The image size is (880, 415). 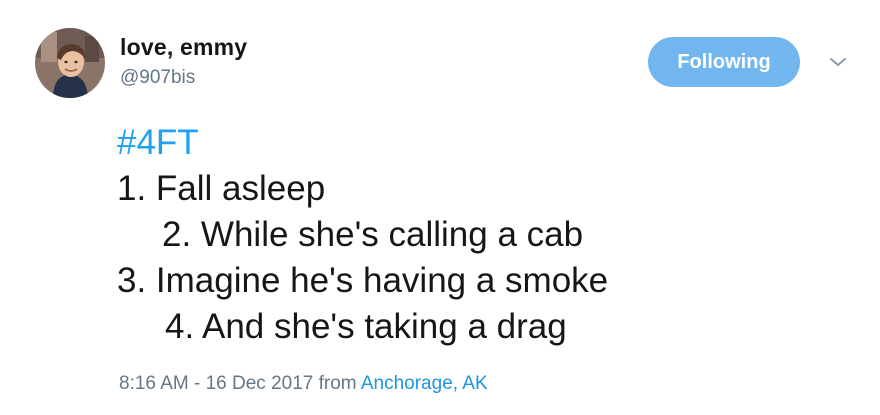 I want to click on avatar, so click(x=70, y=63).